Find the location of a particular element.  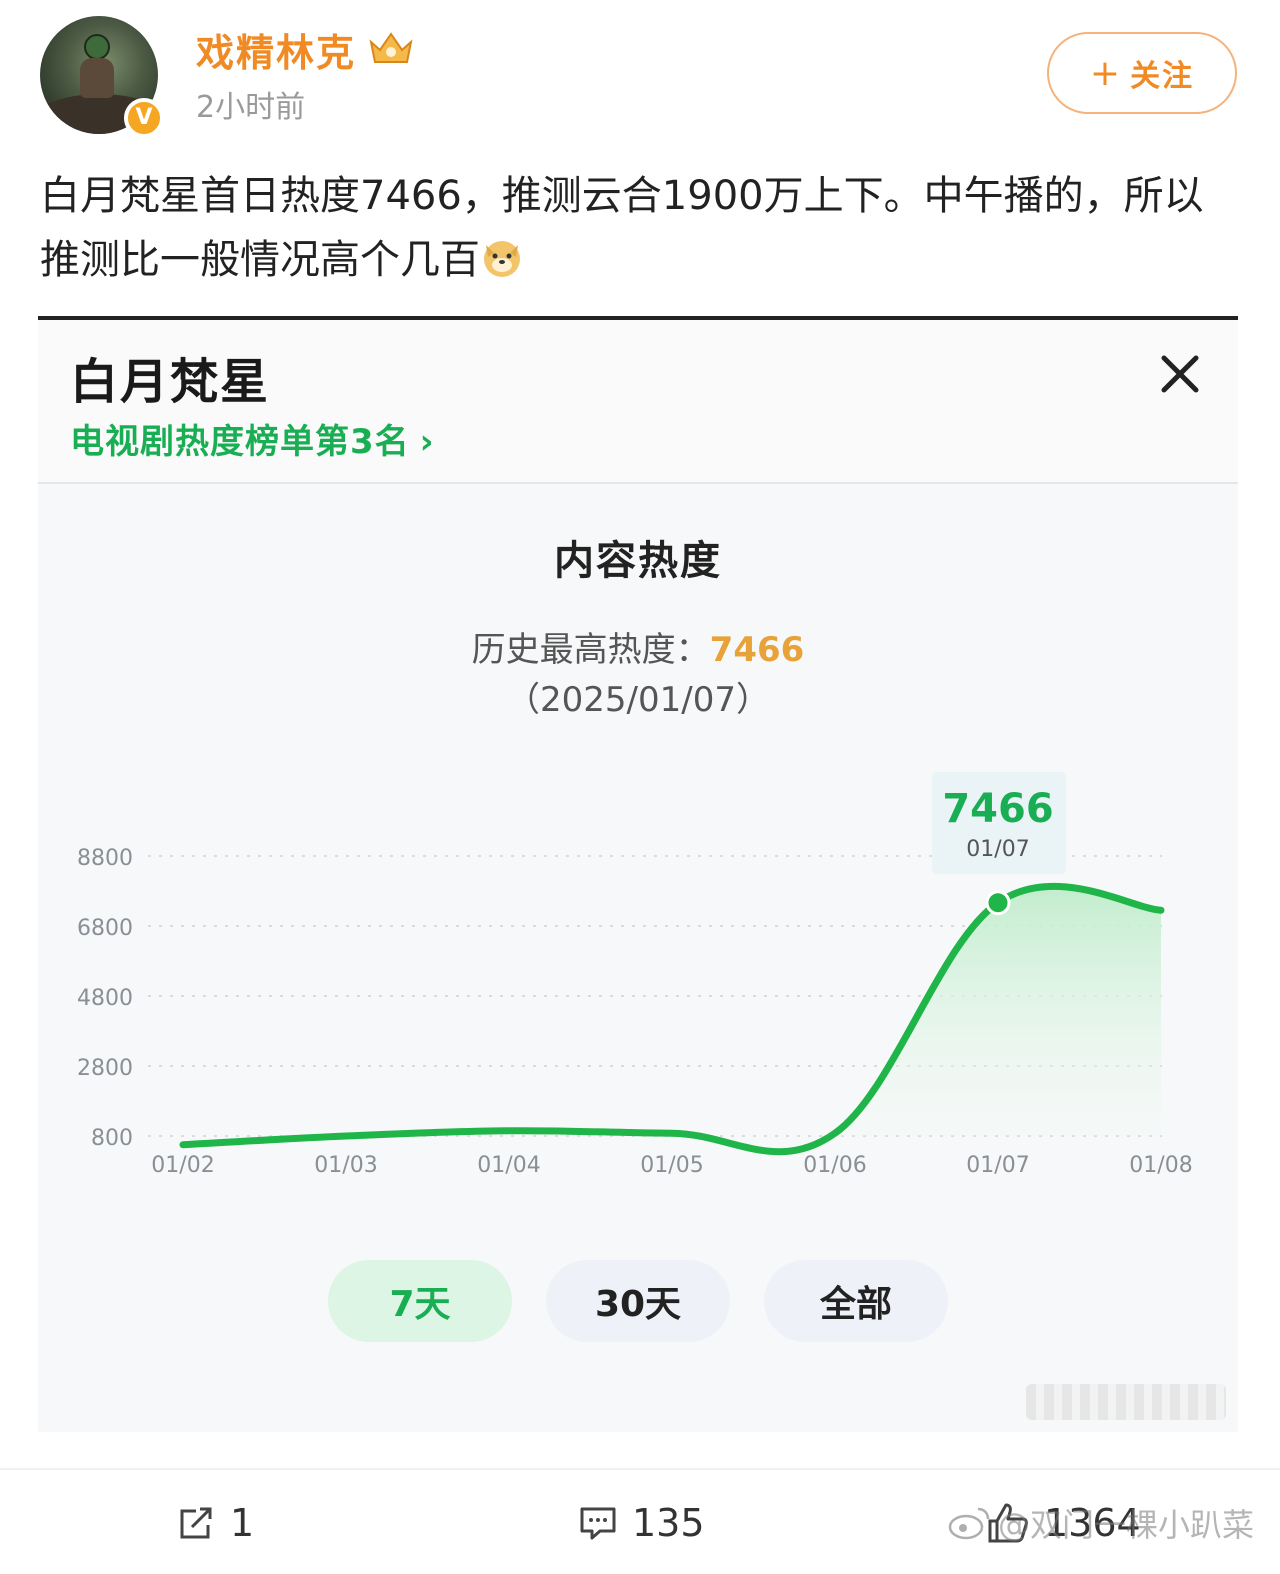

ranking-link: 电视剧热度榜单第3名 › is located at coordinates (252, 438).